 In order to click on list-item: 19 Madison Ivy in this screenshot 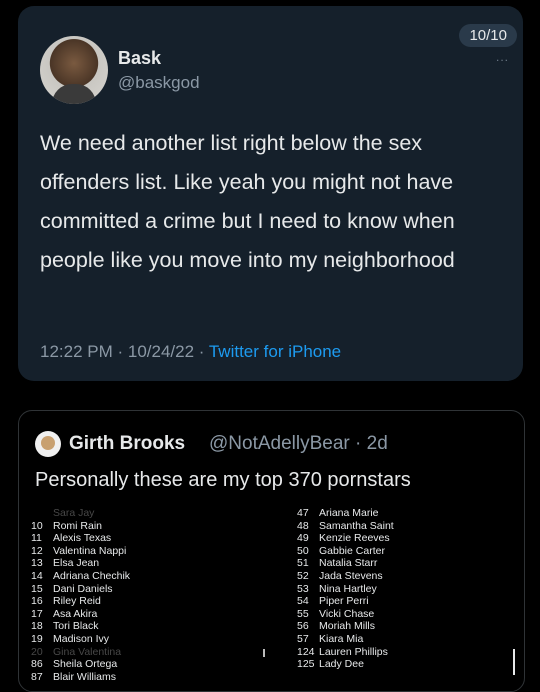, I will do `click(80, 639)`.